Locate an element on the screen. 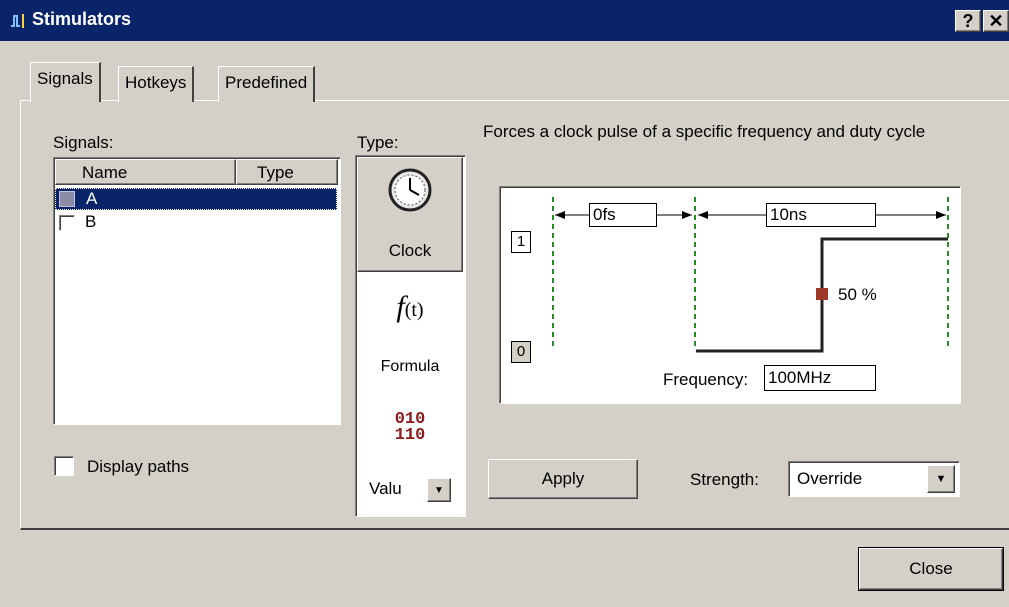 The height and width of the screenshot is (607, 1009). period-field: 10ns is located at coordinates (821, 215).